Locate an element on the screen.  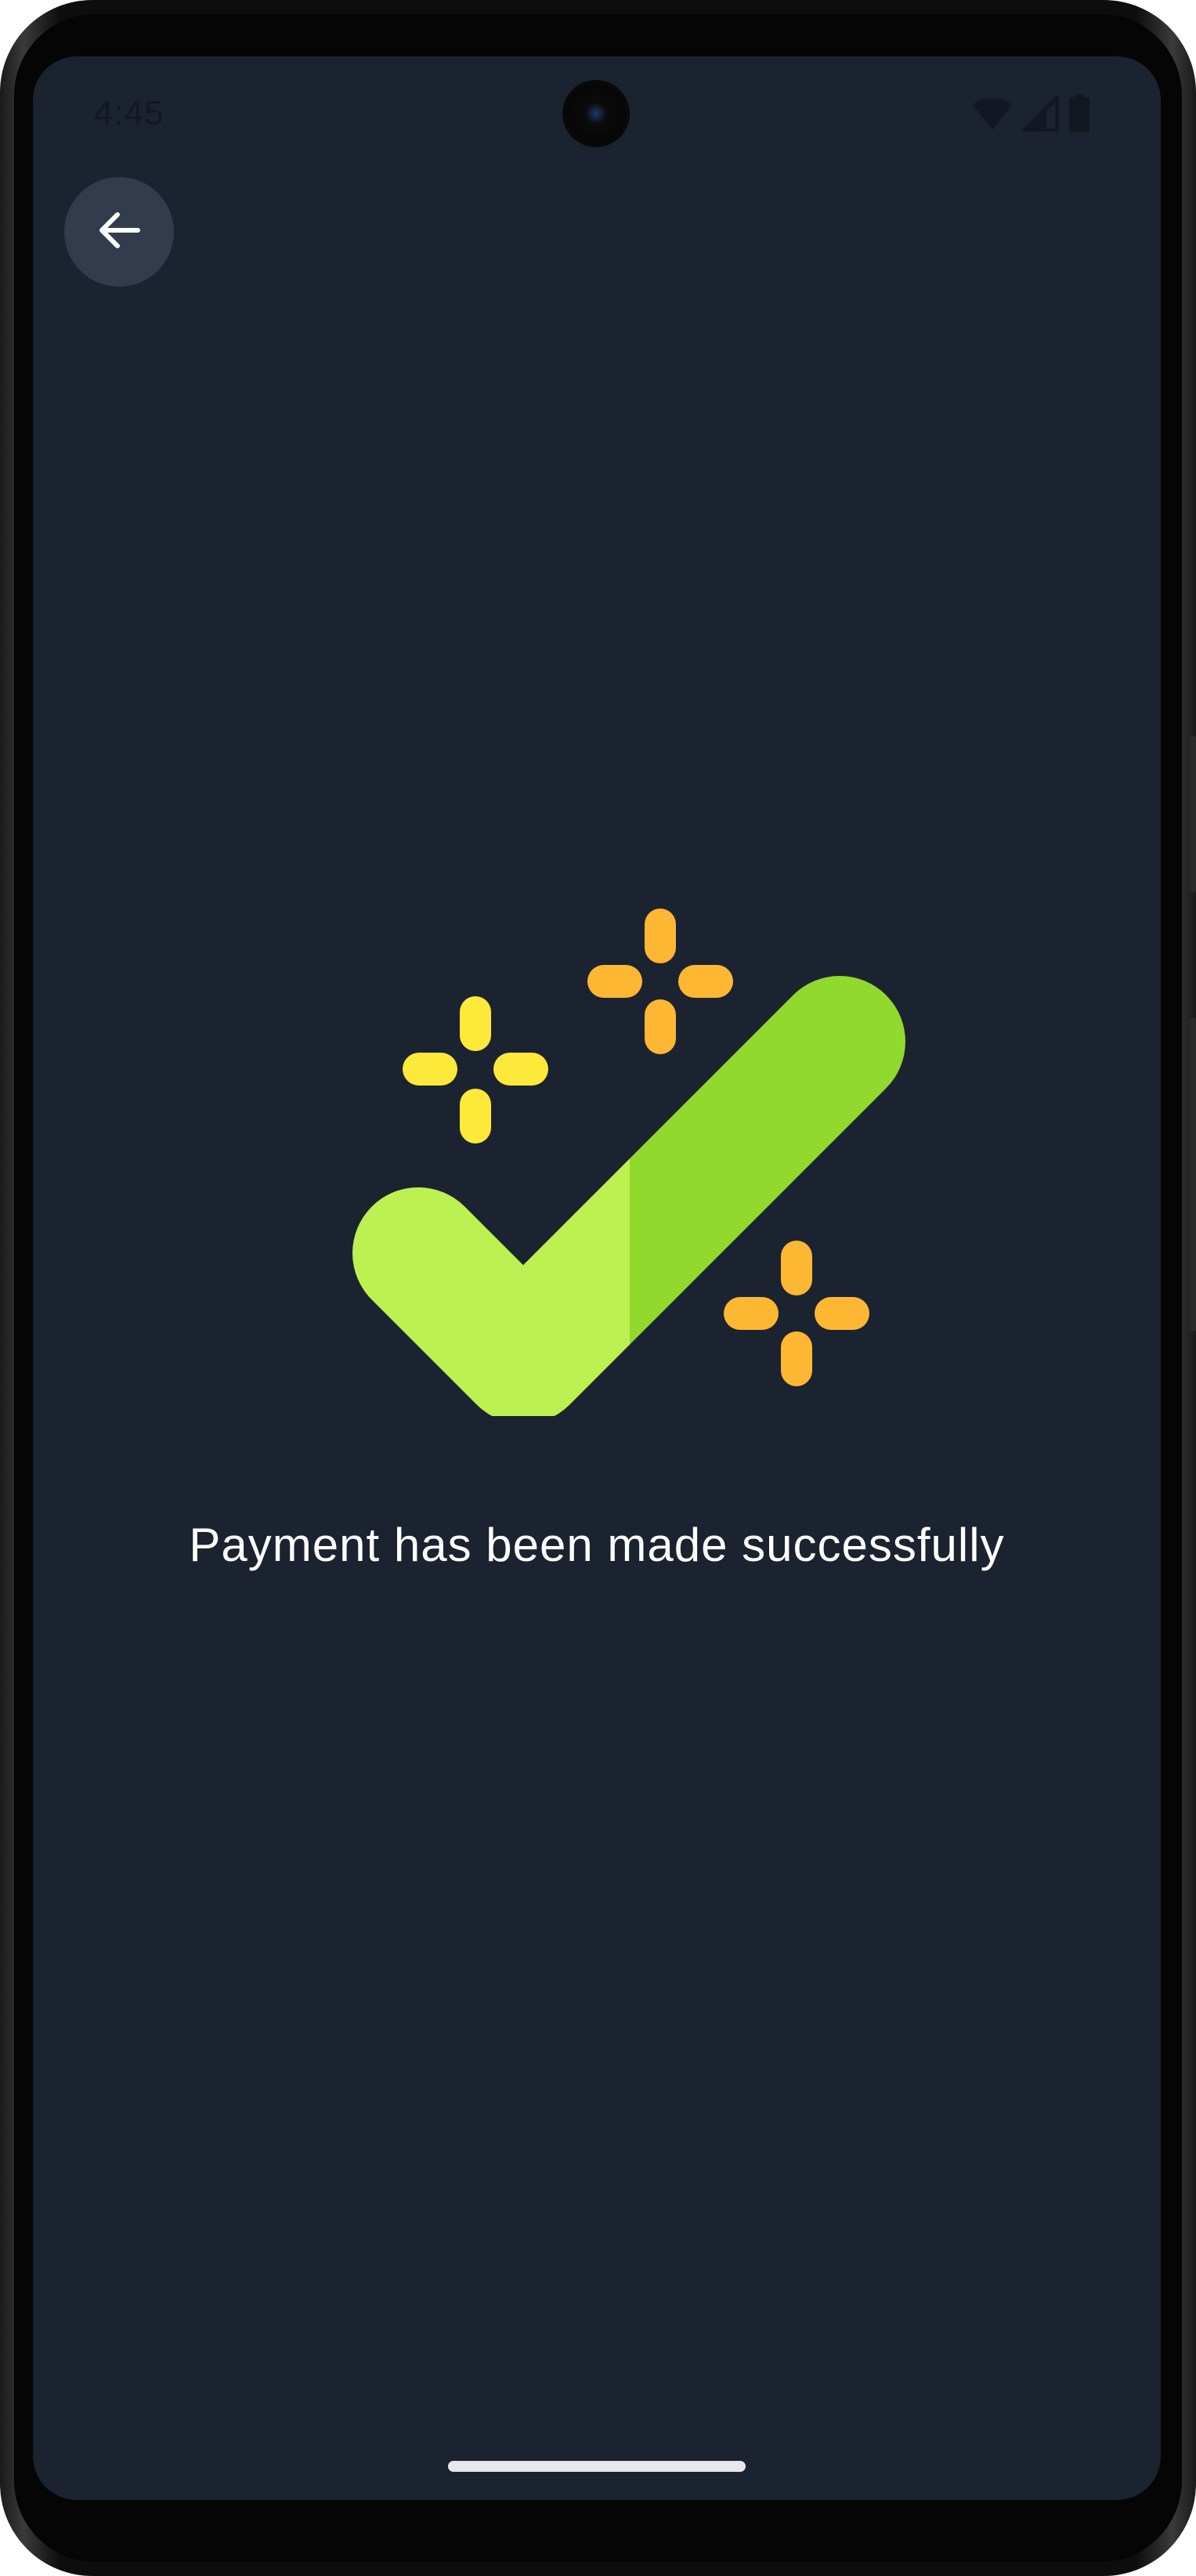
payment-success-message: Payment has been made successfully is located at coordinates (597, 1545).